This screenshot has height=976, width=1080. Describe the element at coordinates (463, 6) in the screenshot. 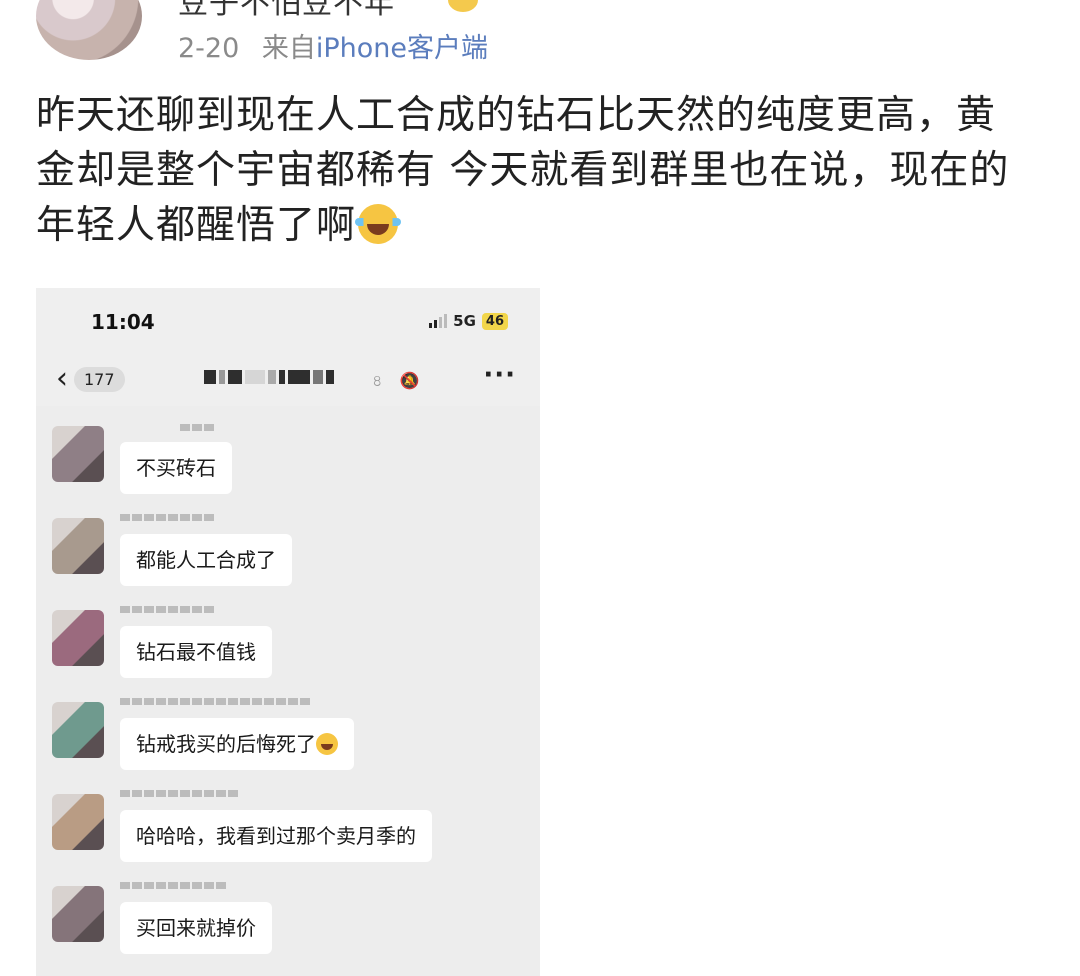

I see `emoji-badge-icon` at that location.